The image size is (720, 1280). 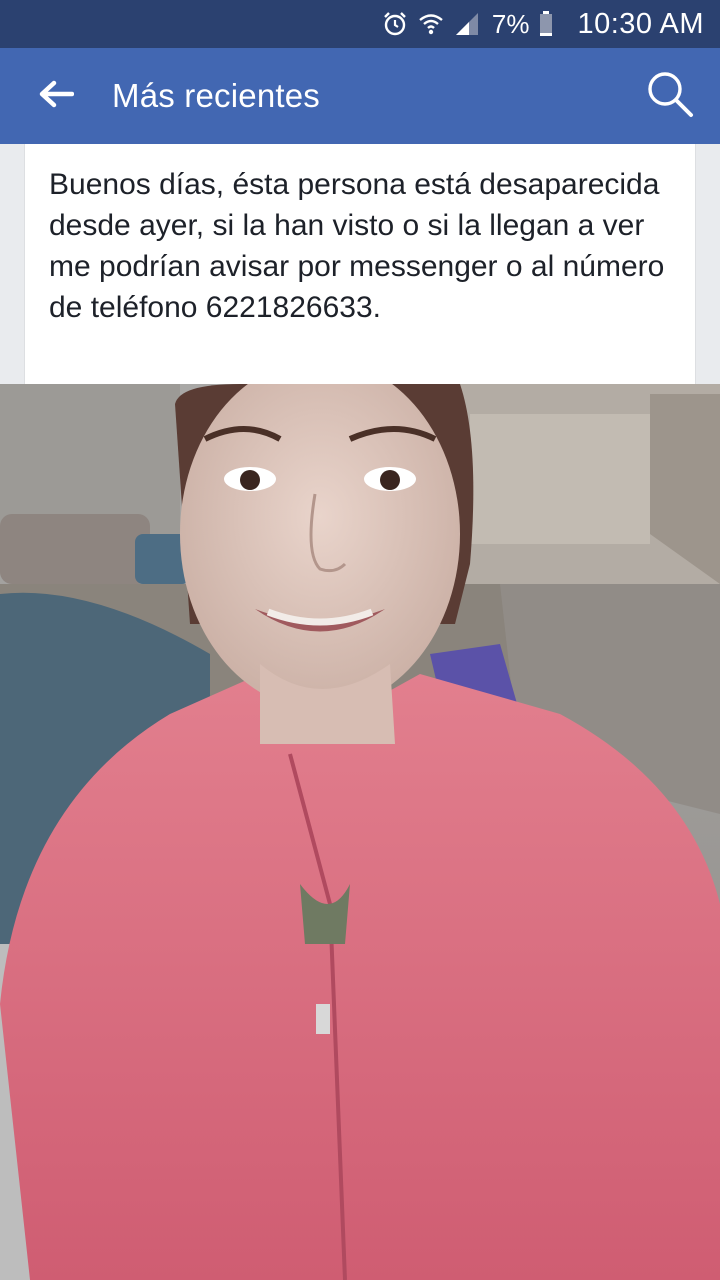 What do you see at coordinates (360, 24) in the screenshot?
I see `status-bar: 7% 10:30 AM` at bounding box center [360, 24].